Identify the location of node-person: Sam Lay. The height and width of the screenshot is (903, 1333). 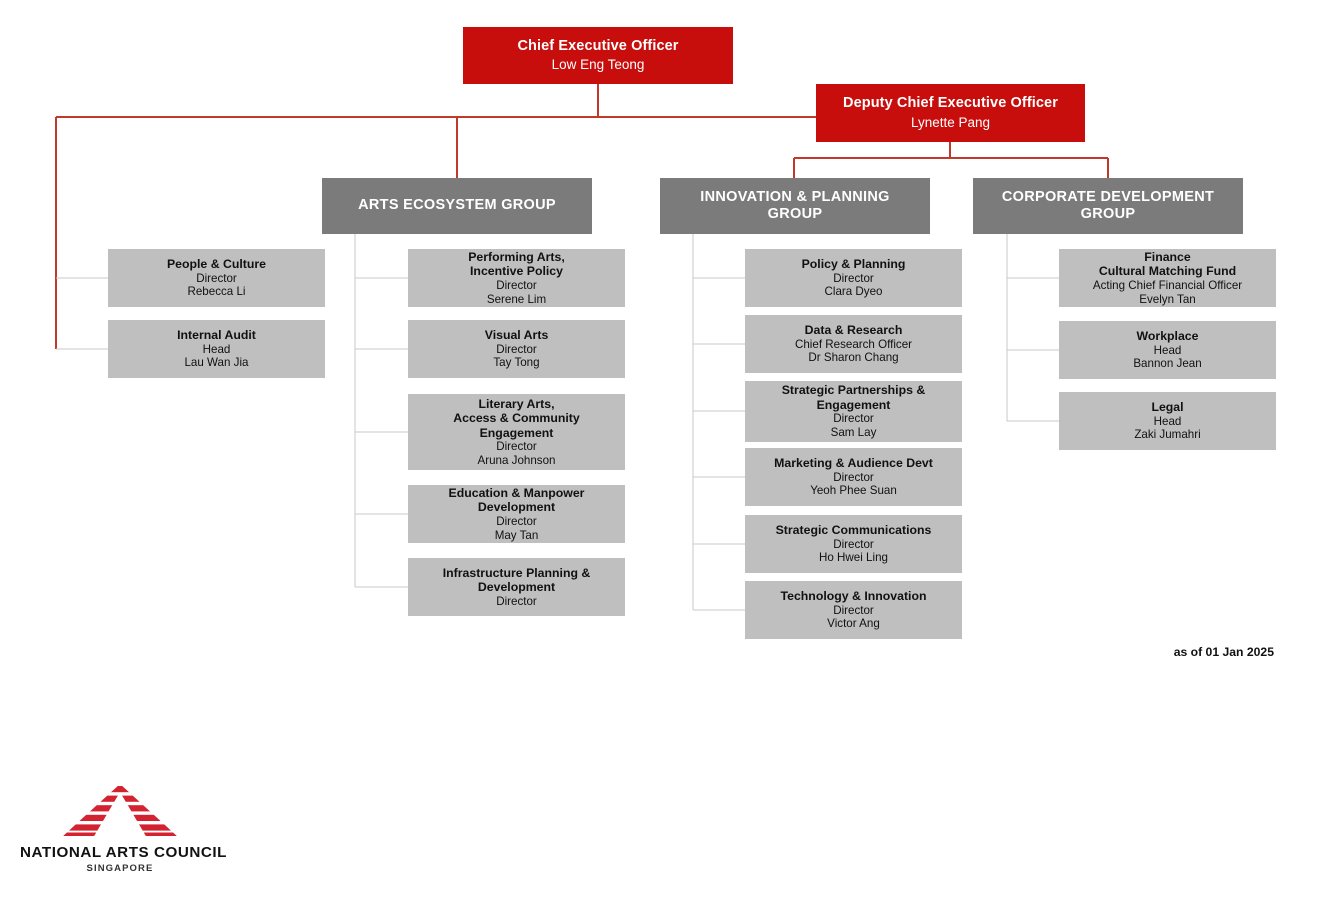
(853, 432).